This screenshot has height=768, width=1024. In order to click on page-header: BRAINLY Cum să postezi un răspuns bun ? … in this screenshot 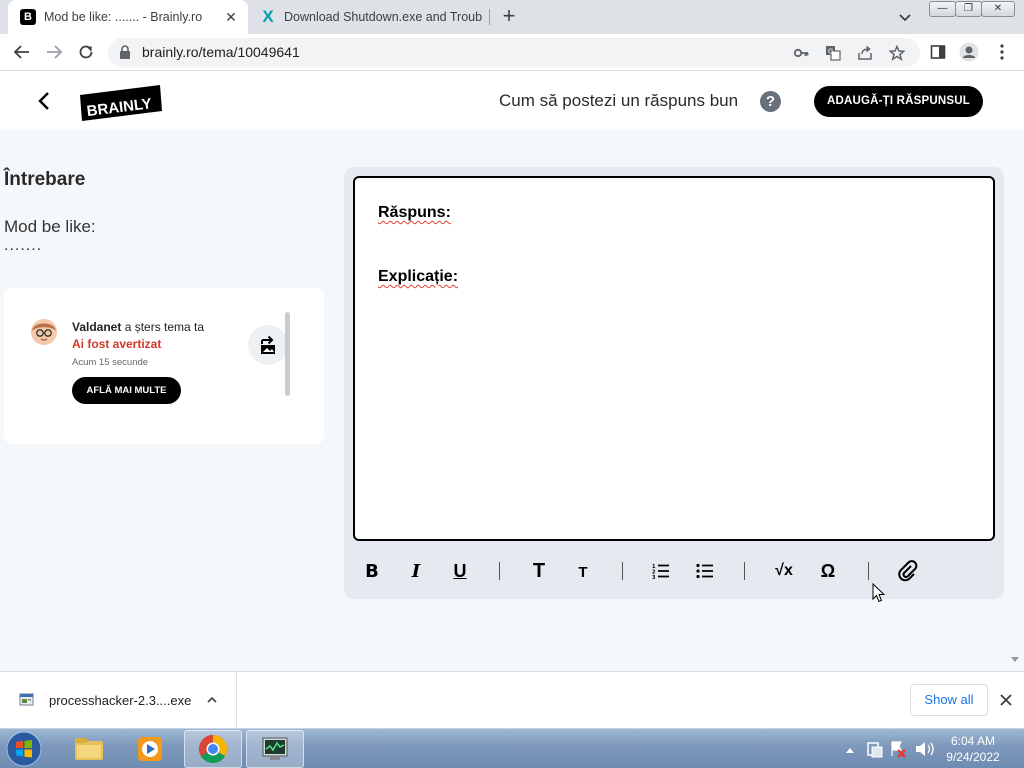, I will do `click(512, 100)`.